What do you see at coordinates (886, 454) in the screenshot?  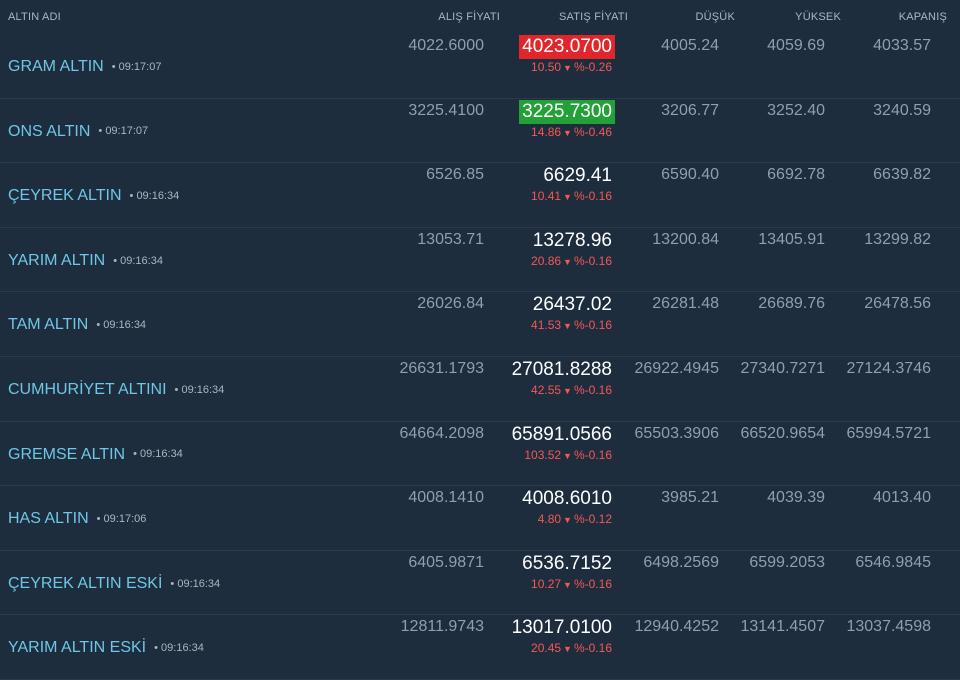 I see `row-kapanis: 65994.5721` at bounding box center [886, 454].